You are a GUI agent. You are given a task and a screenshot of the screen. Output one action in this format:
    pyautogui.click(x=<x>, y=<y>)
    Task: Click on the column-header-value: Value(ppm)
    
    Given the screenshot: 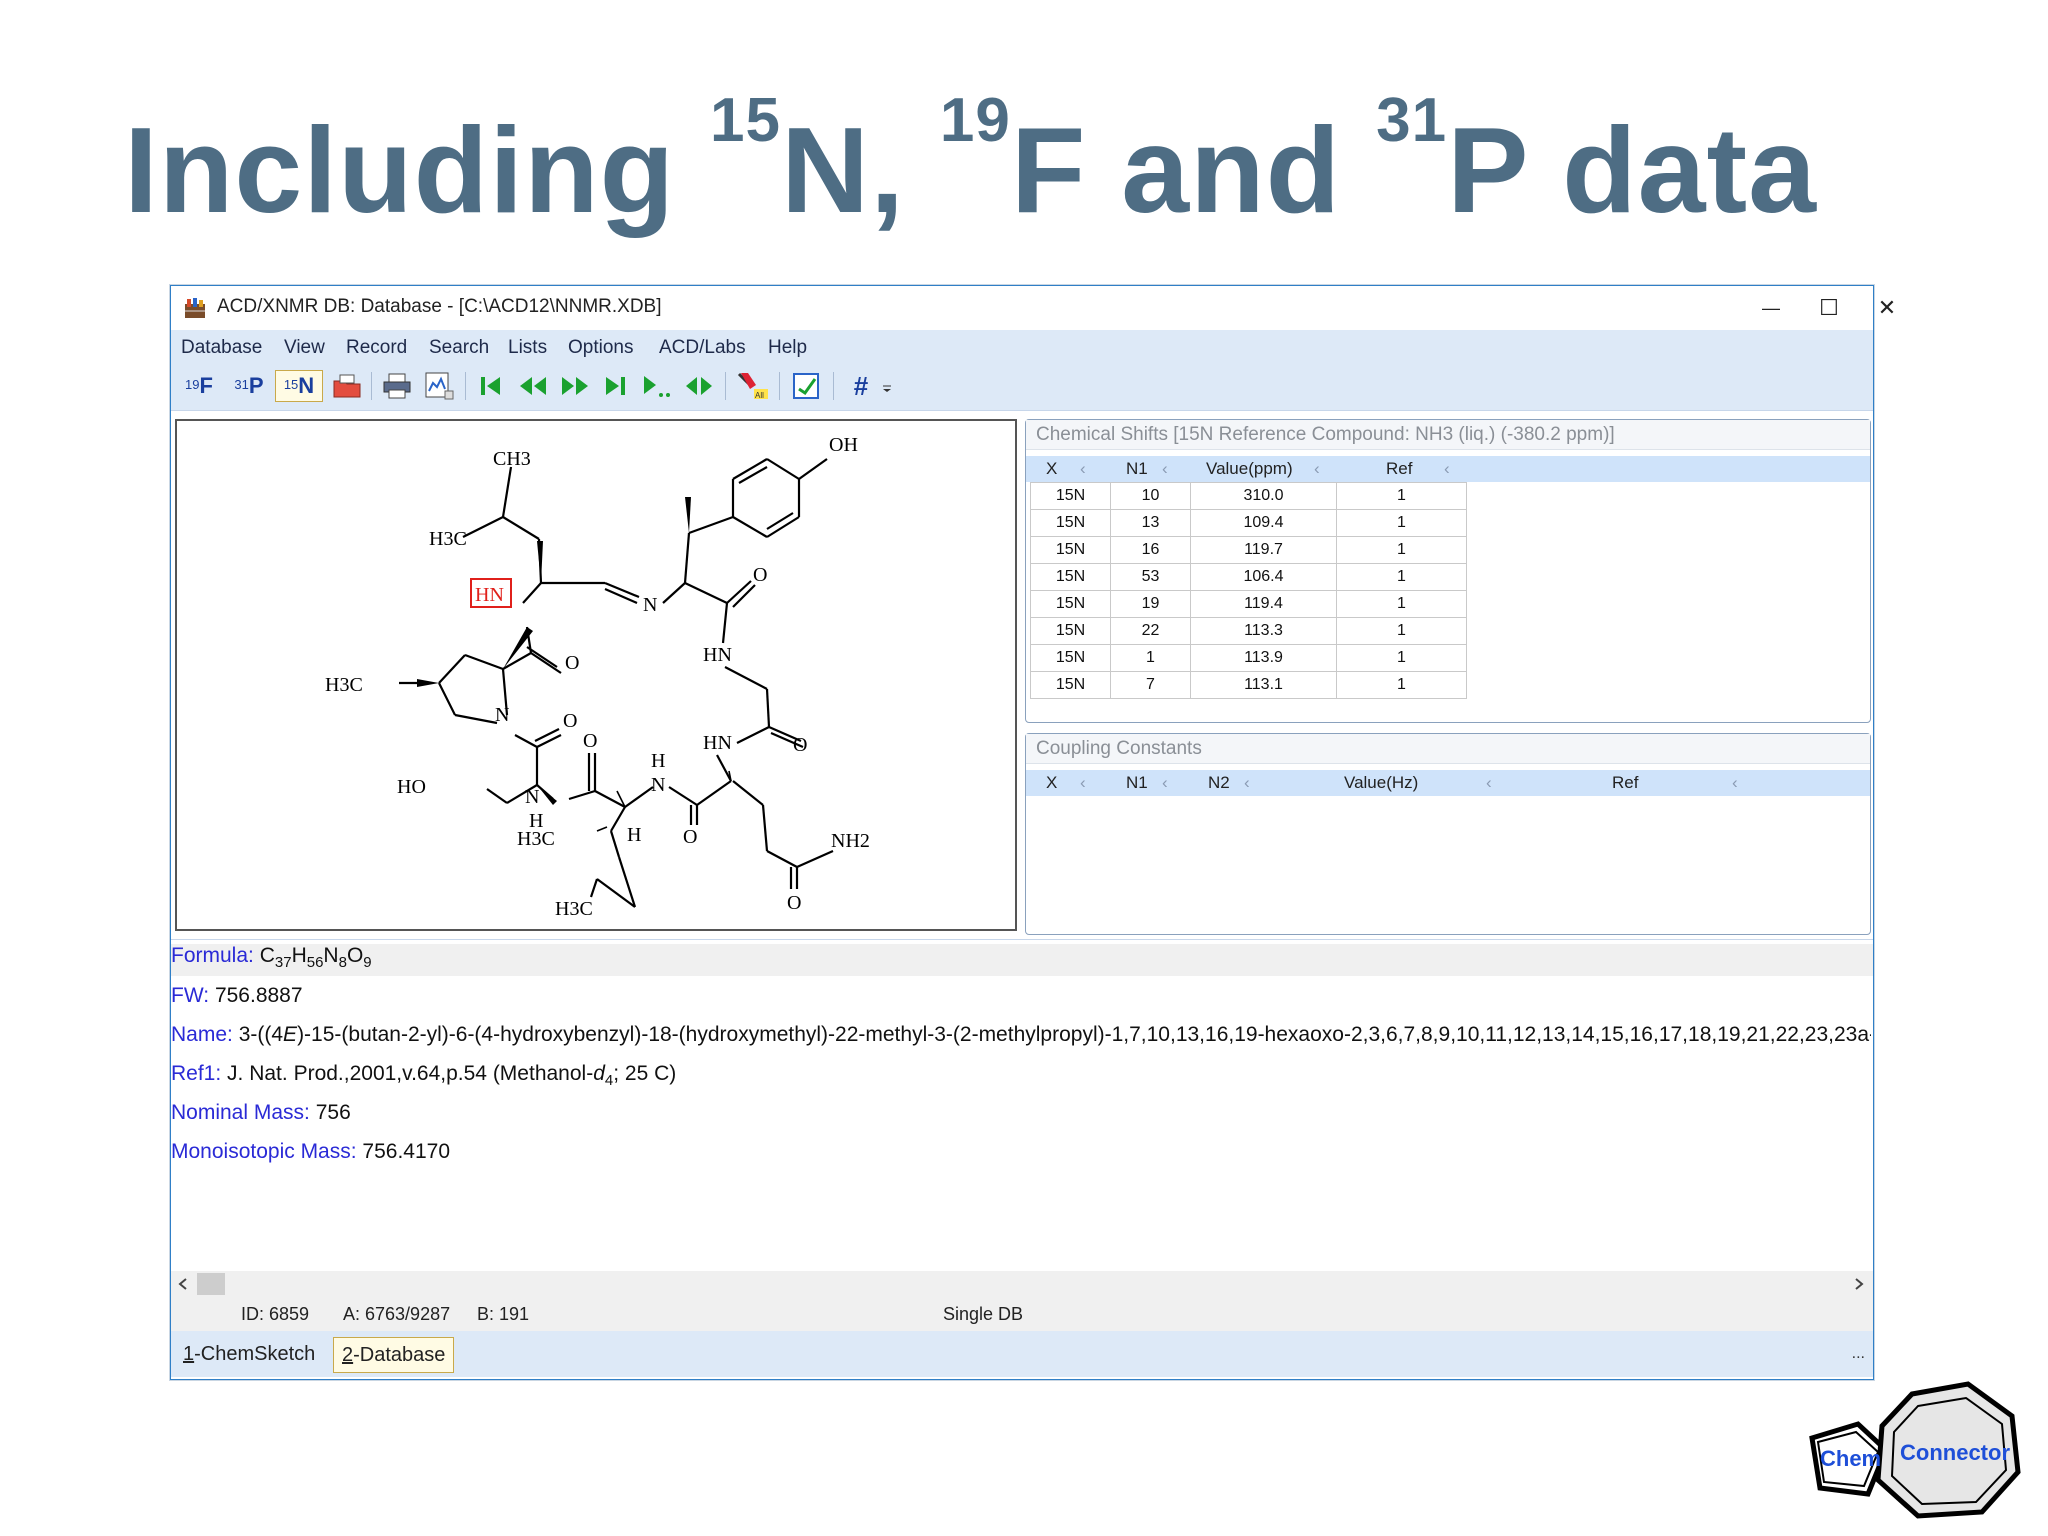 What is the action you would take?
    pyautogui.click(x=1249, y=469)
    